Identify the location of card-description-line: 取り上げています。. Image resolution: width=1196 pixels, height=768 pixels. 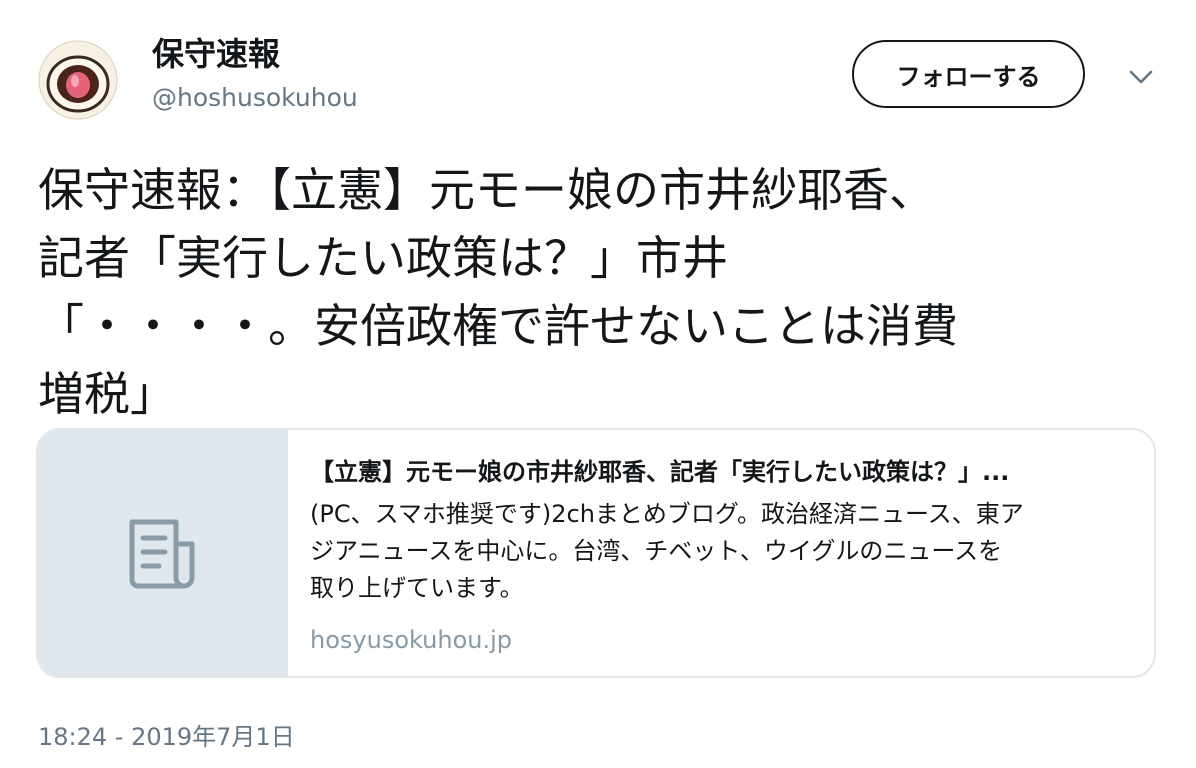
(417, 588).